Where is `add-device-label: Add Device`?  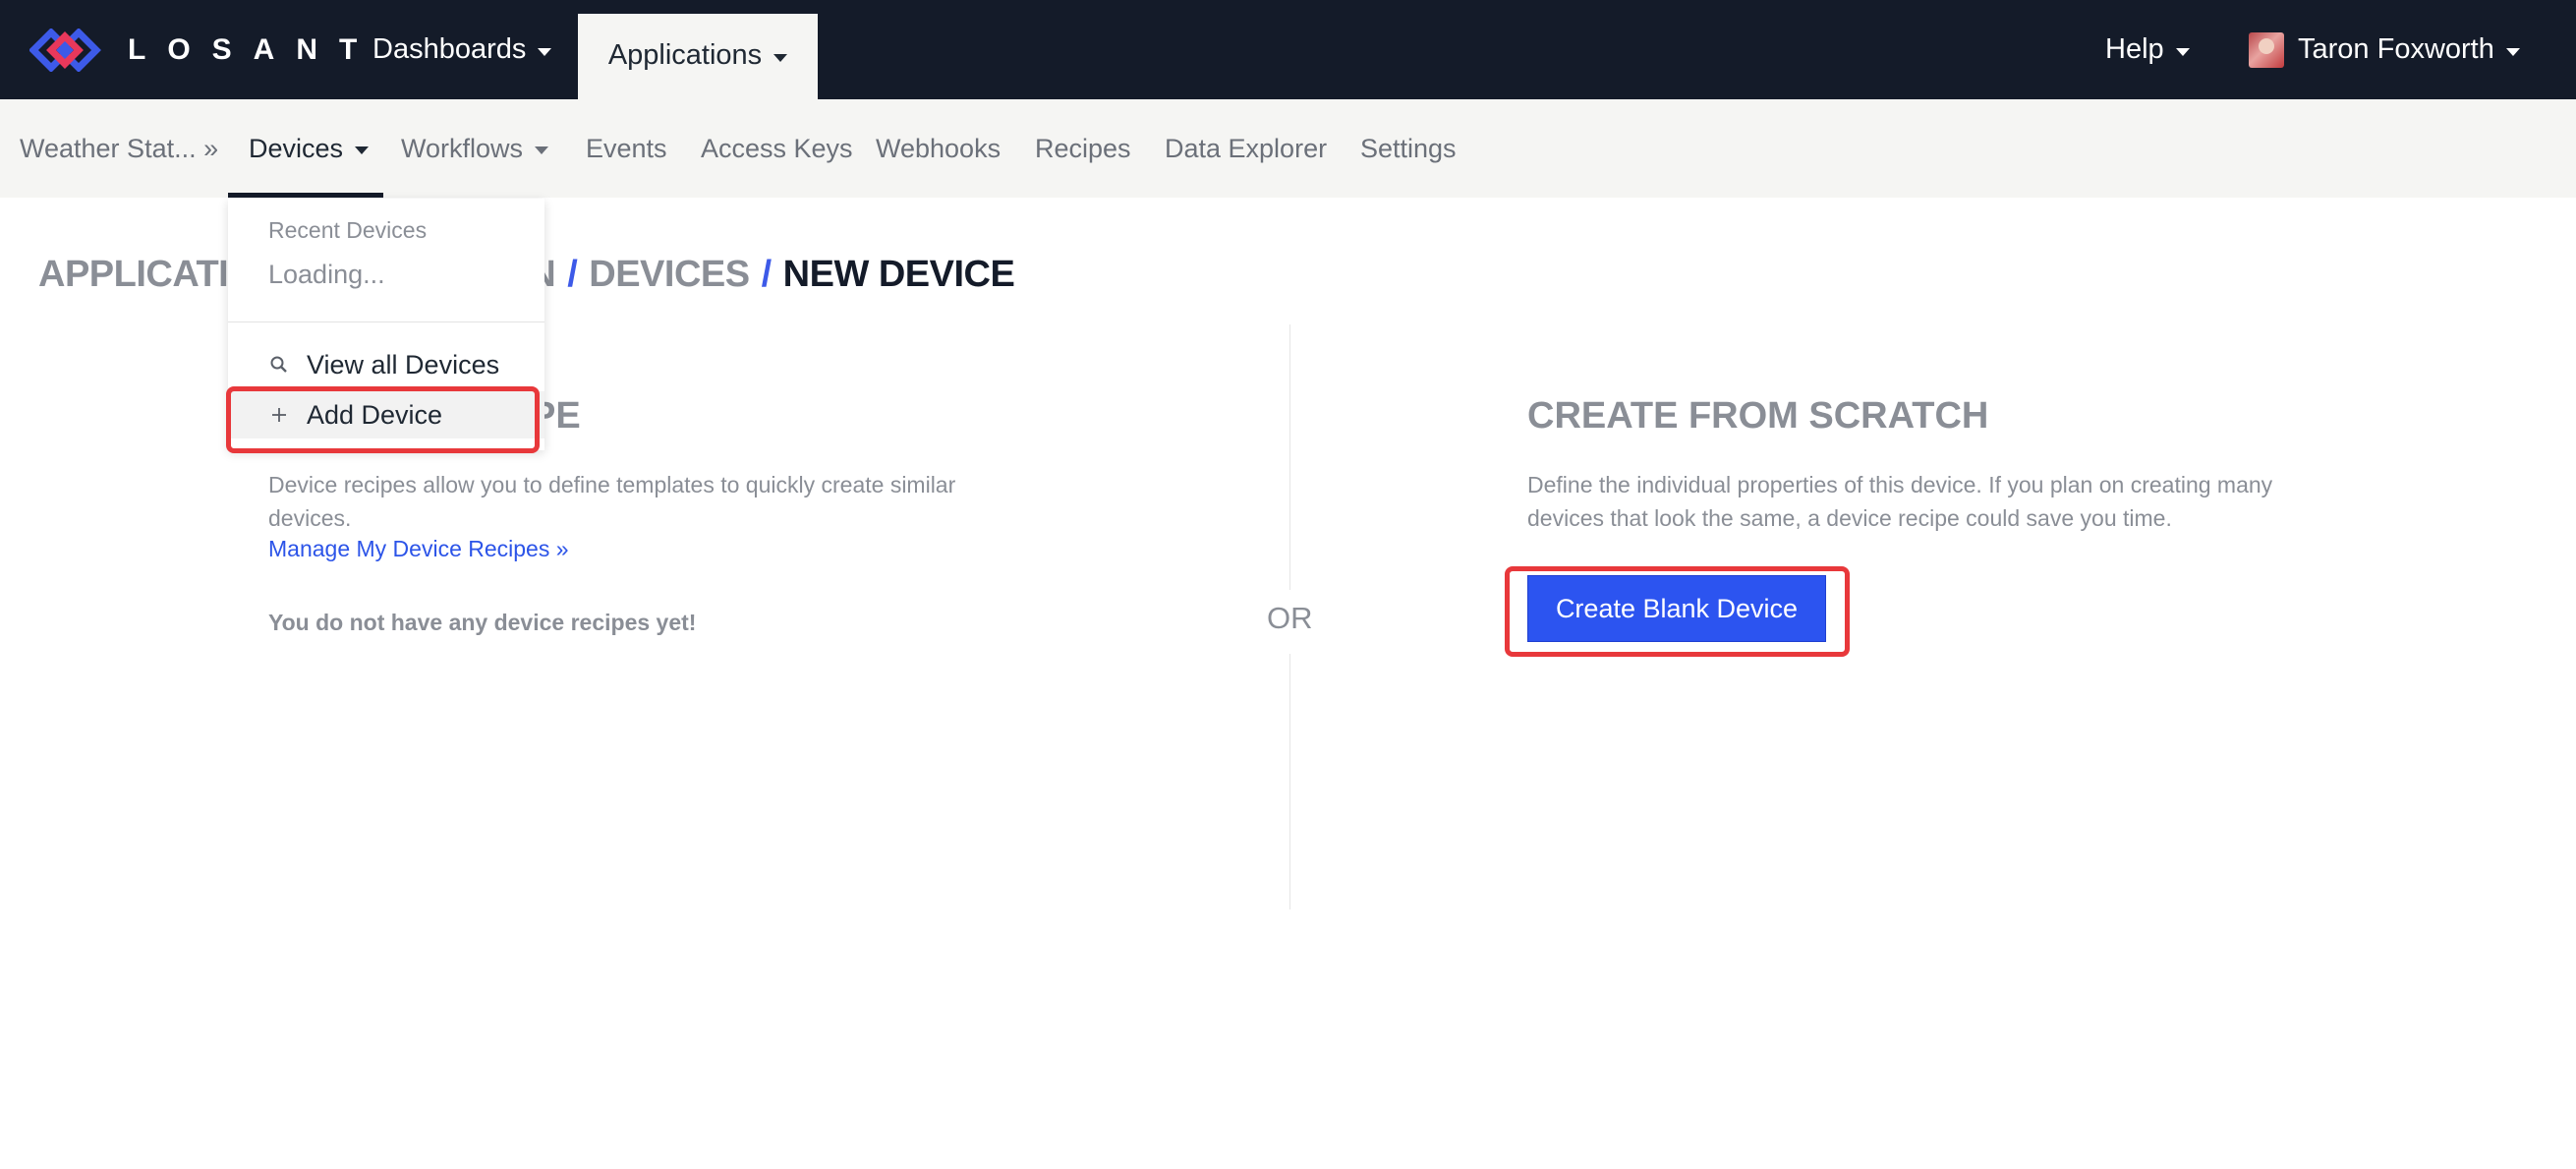
add-device-label: Add Device is located at coordinates (375, 414).